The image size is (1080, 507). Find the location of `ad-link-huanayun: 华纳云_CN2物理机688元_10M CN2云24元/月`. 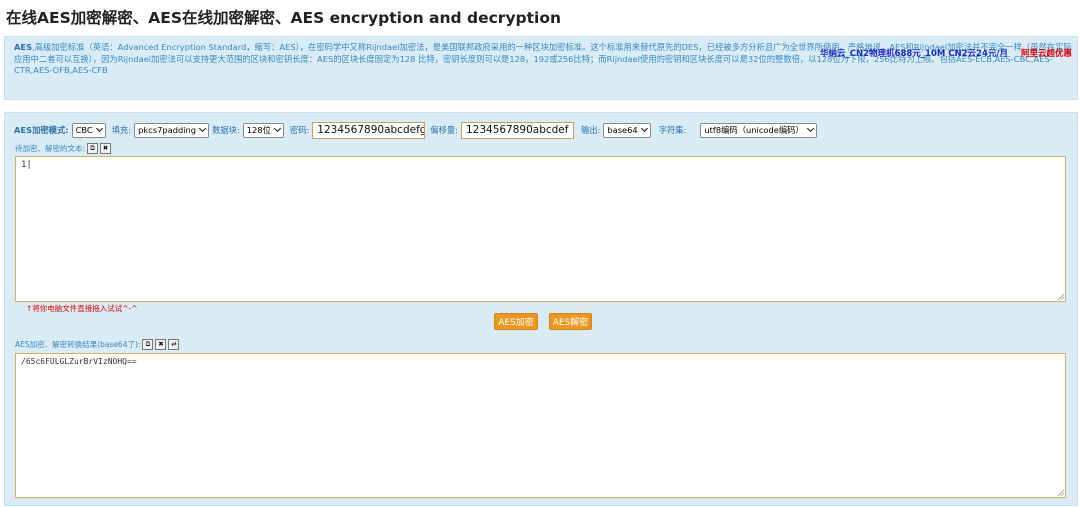

ad-link-huanayun: 华纳云_CN2物理机688元_10M CN2云24元/月 is located at coordinates (914, 53).